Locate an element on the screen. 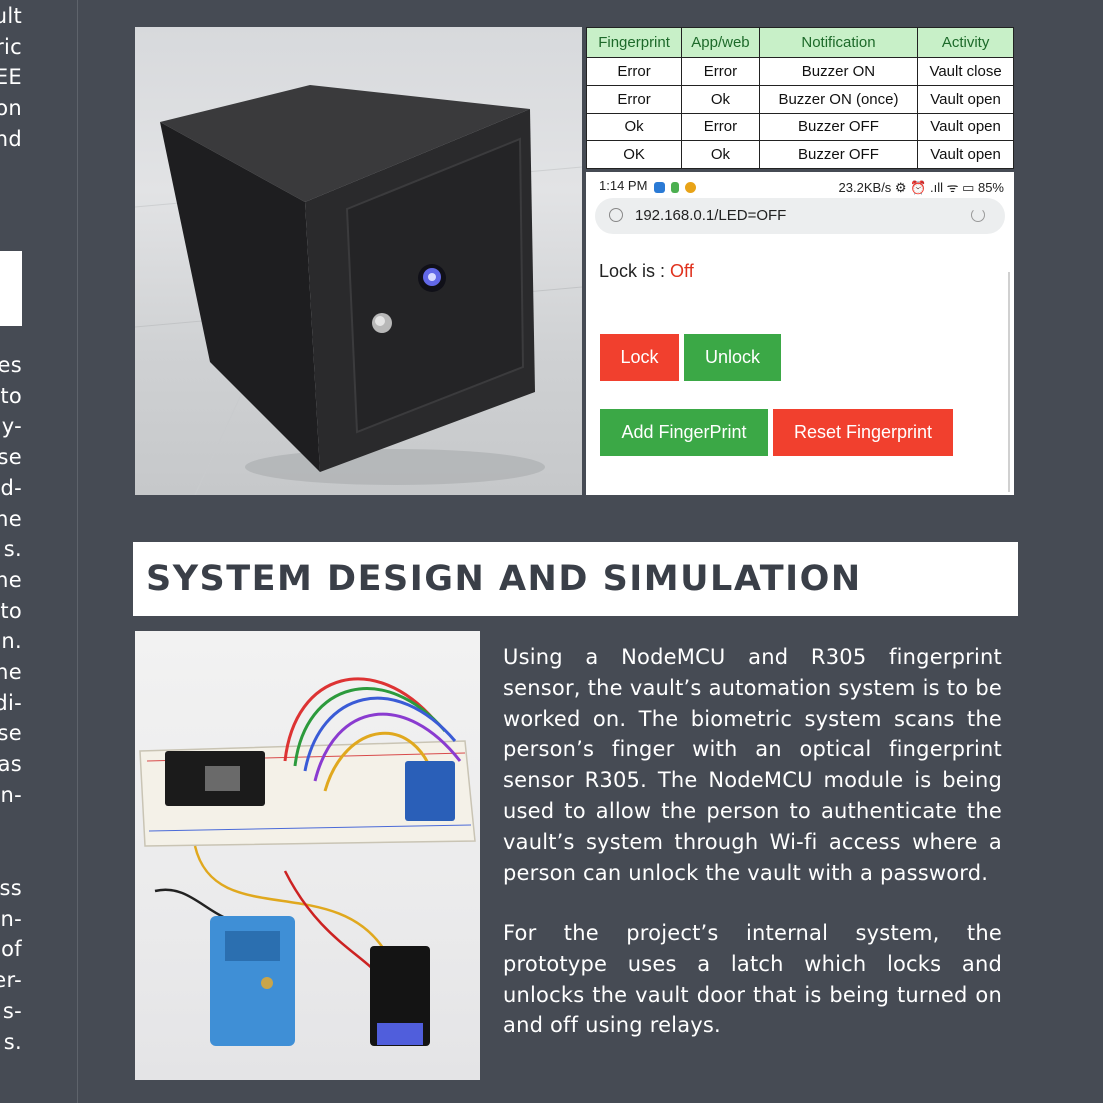  left-text-line: of is located at coordinates (11, 949).